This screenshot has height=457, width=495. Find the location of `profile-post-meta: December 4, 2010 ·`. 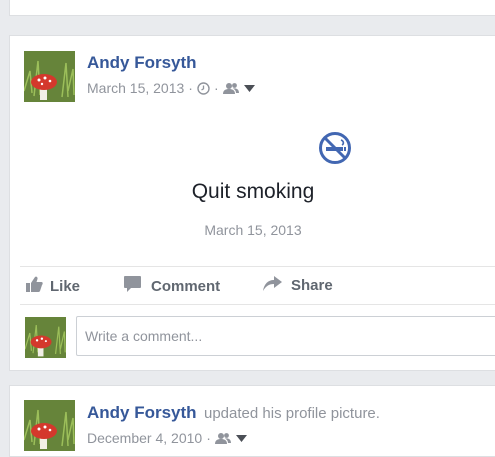

profile-post-meta: December 4, 2010 · is located at coordinates (167, 438).